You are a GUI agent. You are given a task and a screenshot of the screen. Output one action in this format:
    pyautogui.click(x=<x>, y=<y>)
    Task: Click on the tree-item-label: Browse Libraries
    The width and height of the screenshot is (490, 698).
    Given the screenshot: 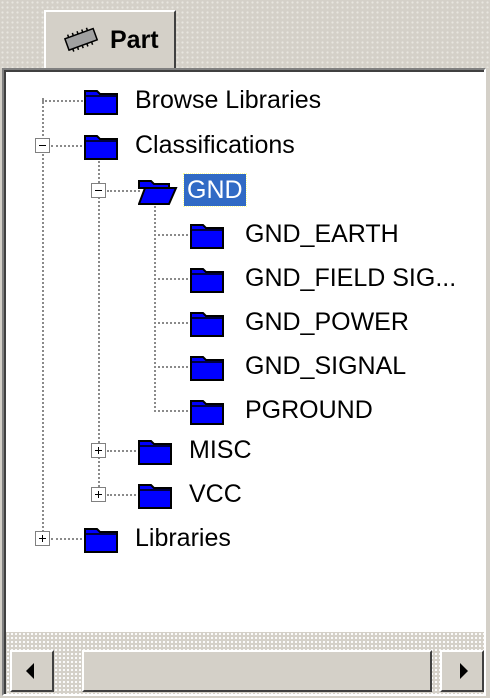 What is the action you would take?
    pyautogui.click(x=228, y=100)
    